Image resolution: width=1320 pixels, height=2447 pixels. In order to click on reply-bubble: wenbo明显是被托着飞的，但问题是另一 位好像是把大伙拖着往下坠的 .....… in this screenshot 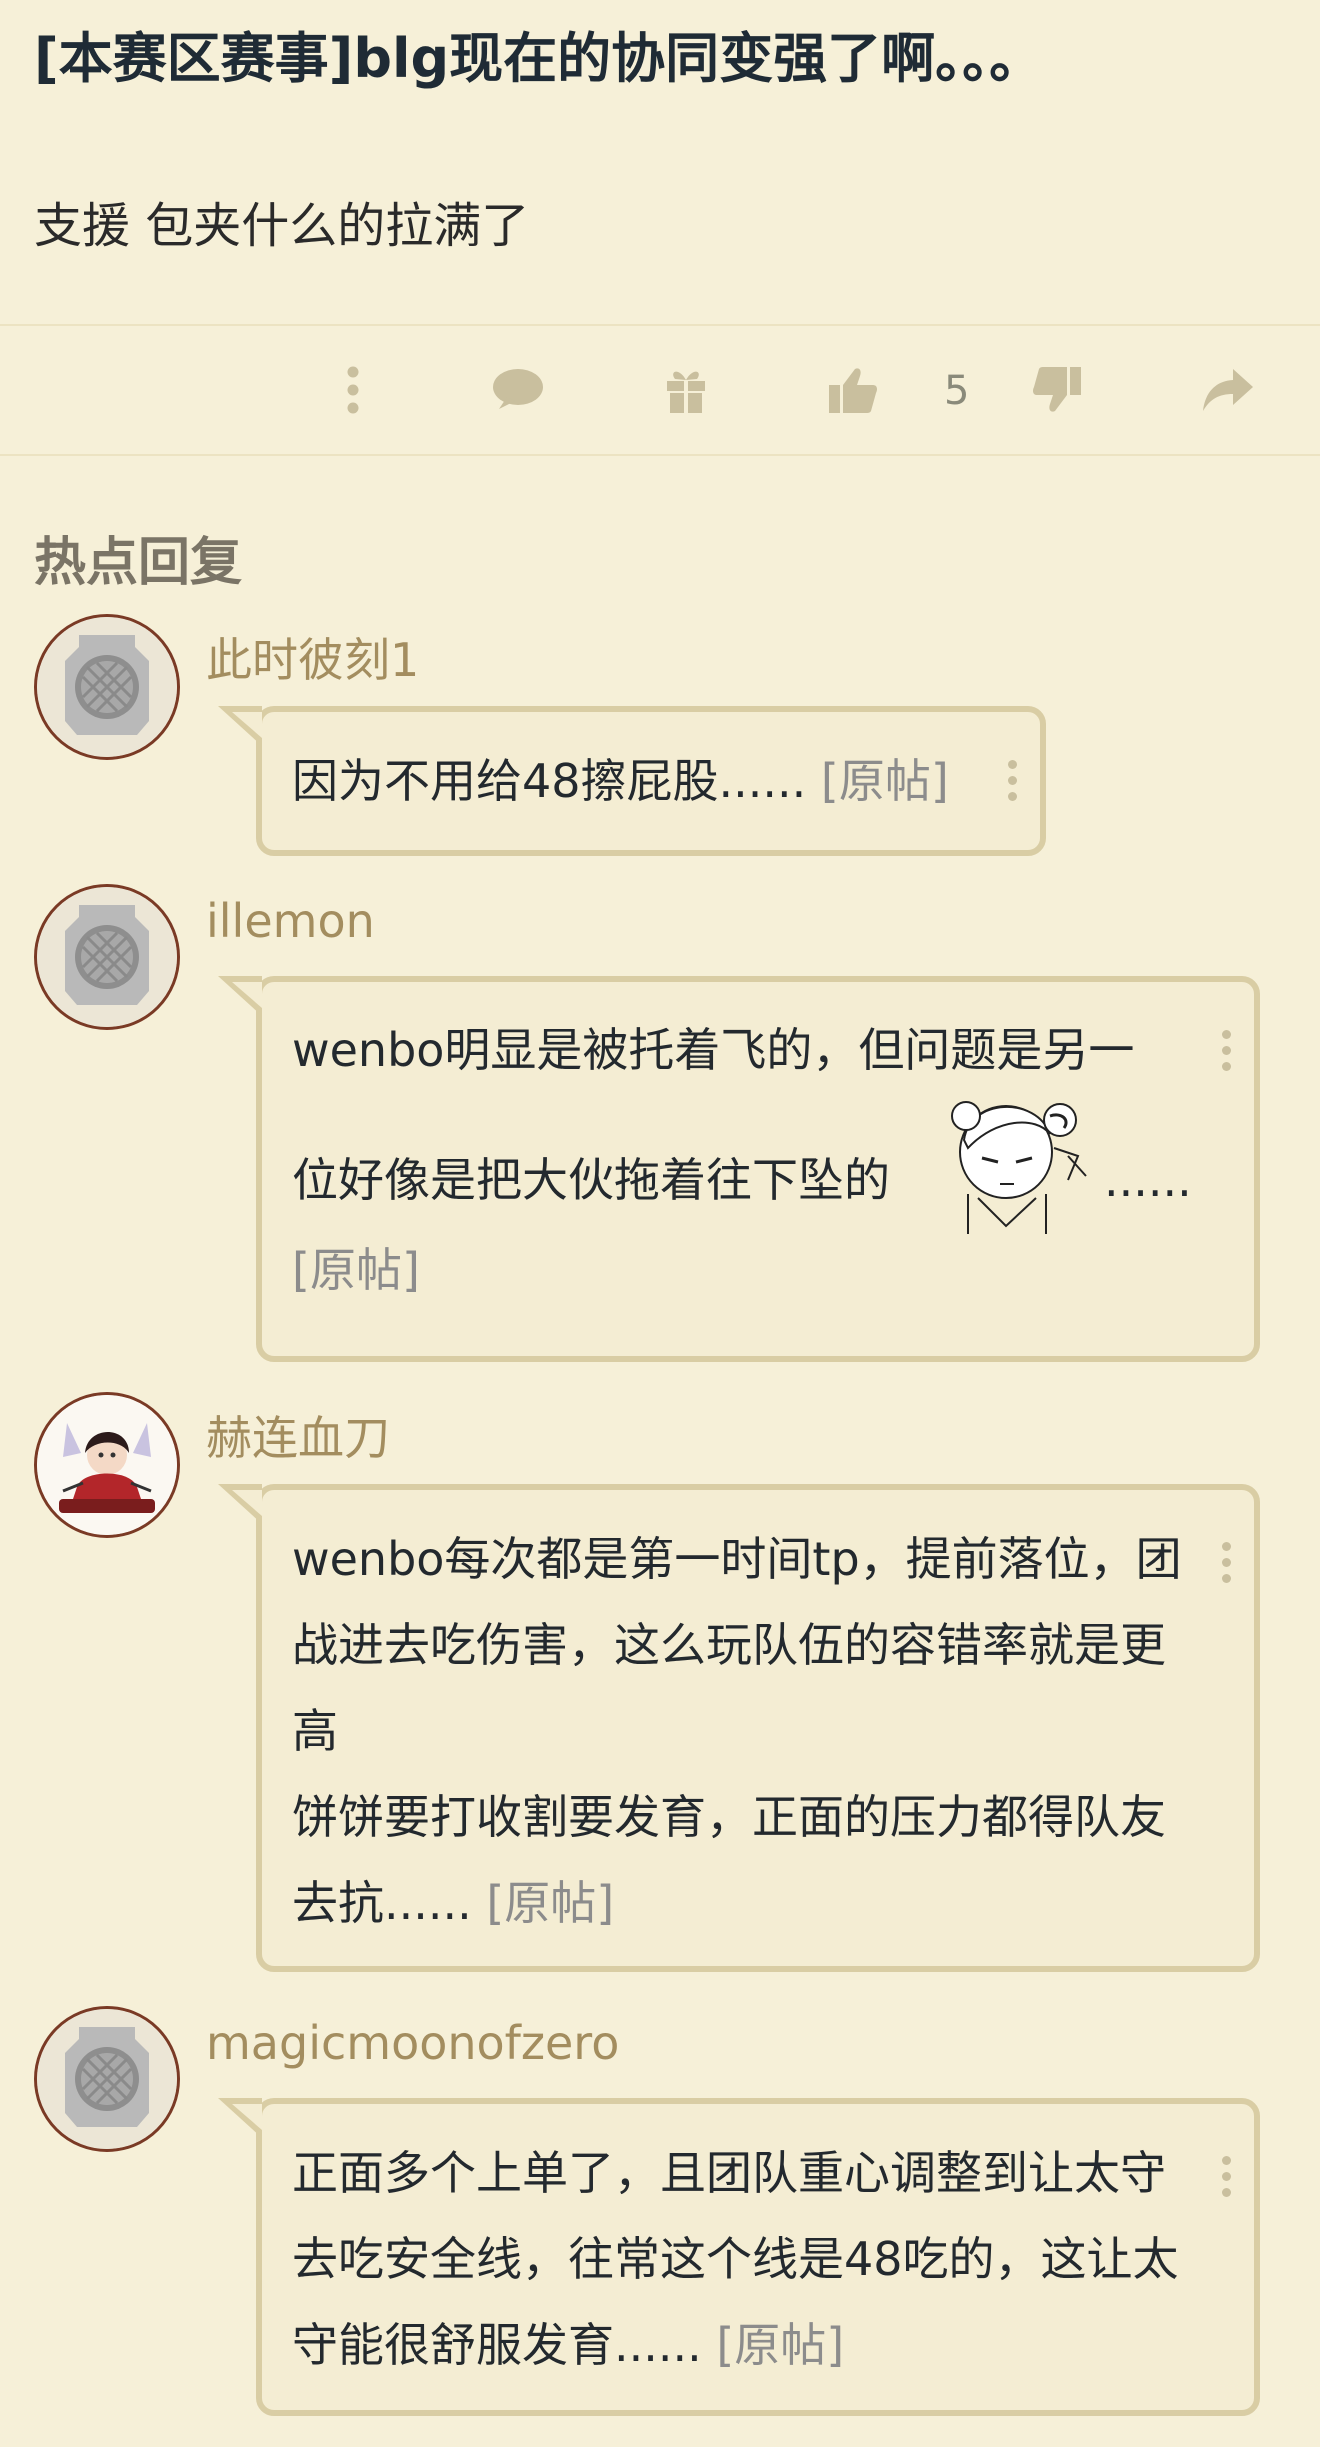, I will do `click(739, 1169)`.